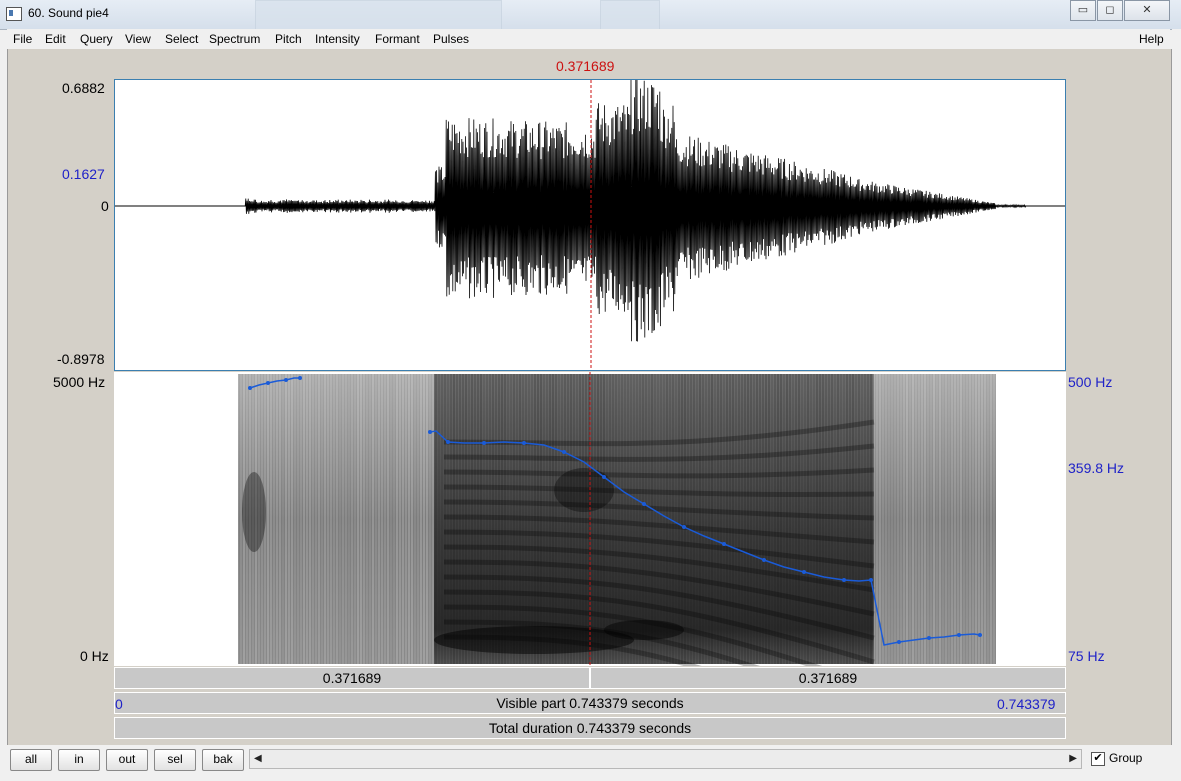 This screenshot has width=1181, height=781. Describe the element at coordinates (288, 39) in the screenshot. I see `menu-pitch: Pitch` at that location.